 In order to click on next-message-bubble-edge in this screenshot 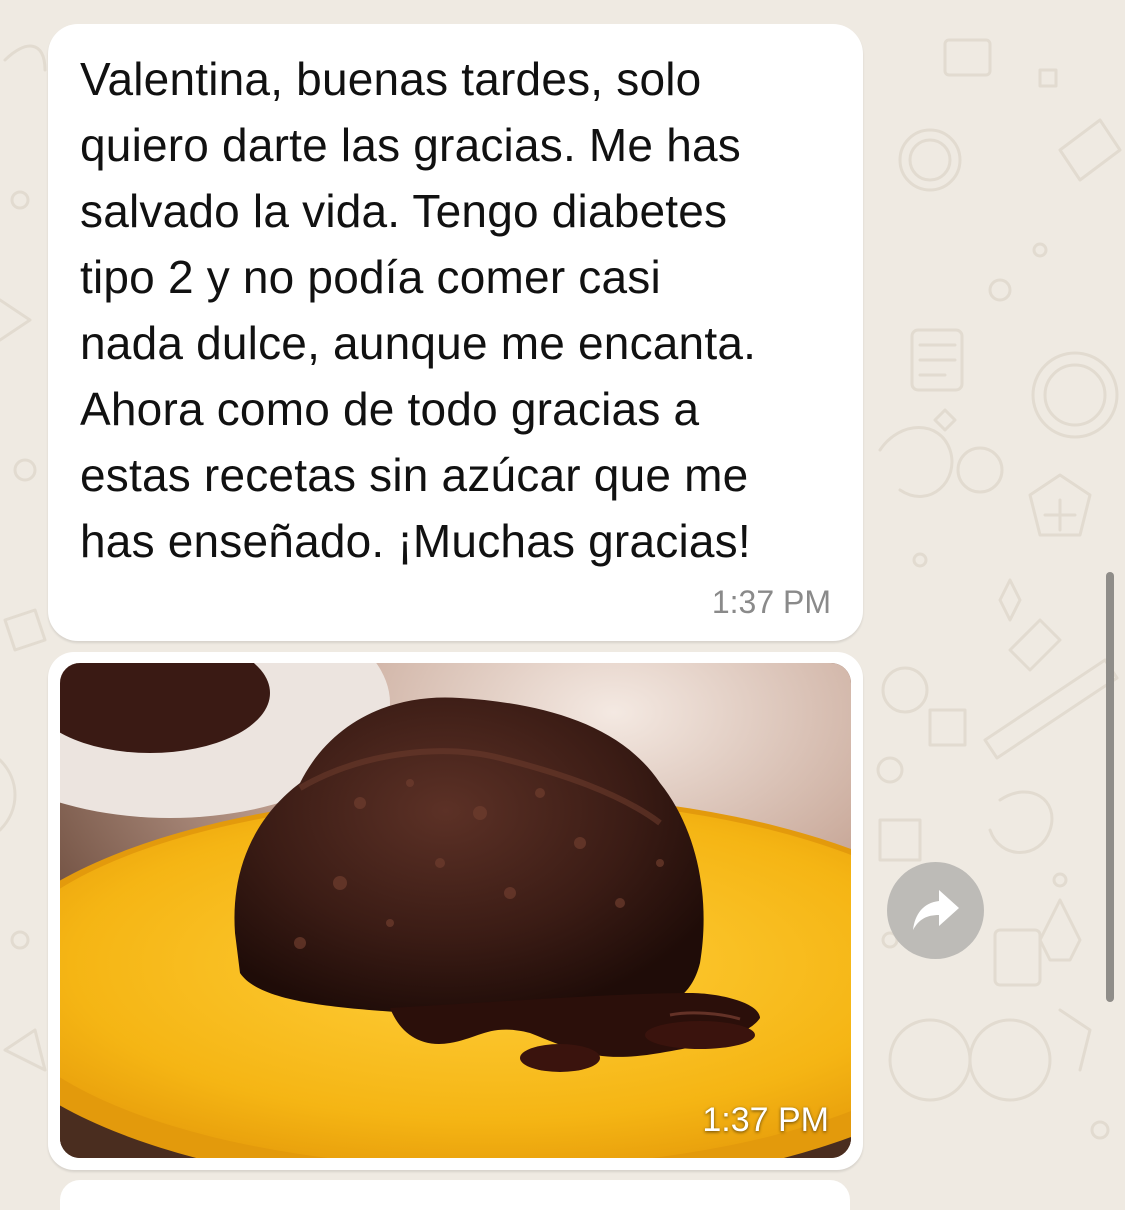, I will do `click(455, 1195)`.